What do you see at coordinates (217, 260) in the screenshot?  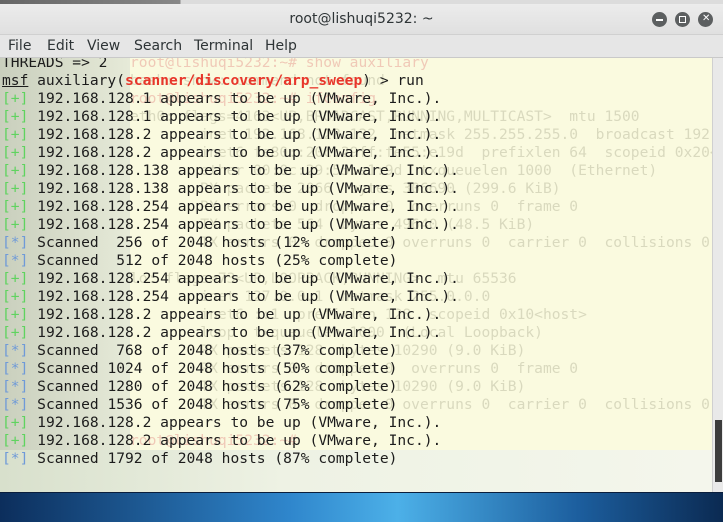 I see `output-text: Scanned 512 of 2048 hosts (25% complete)` at bounding box center [217, 260].